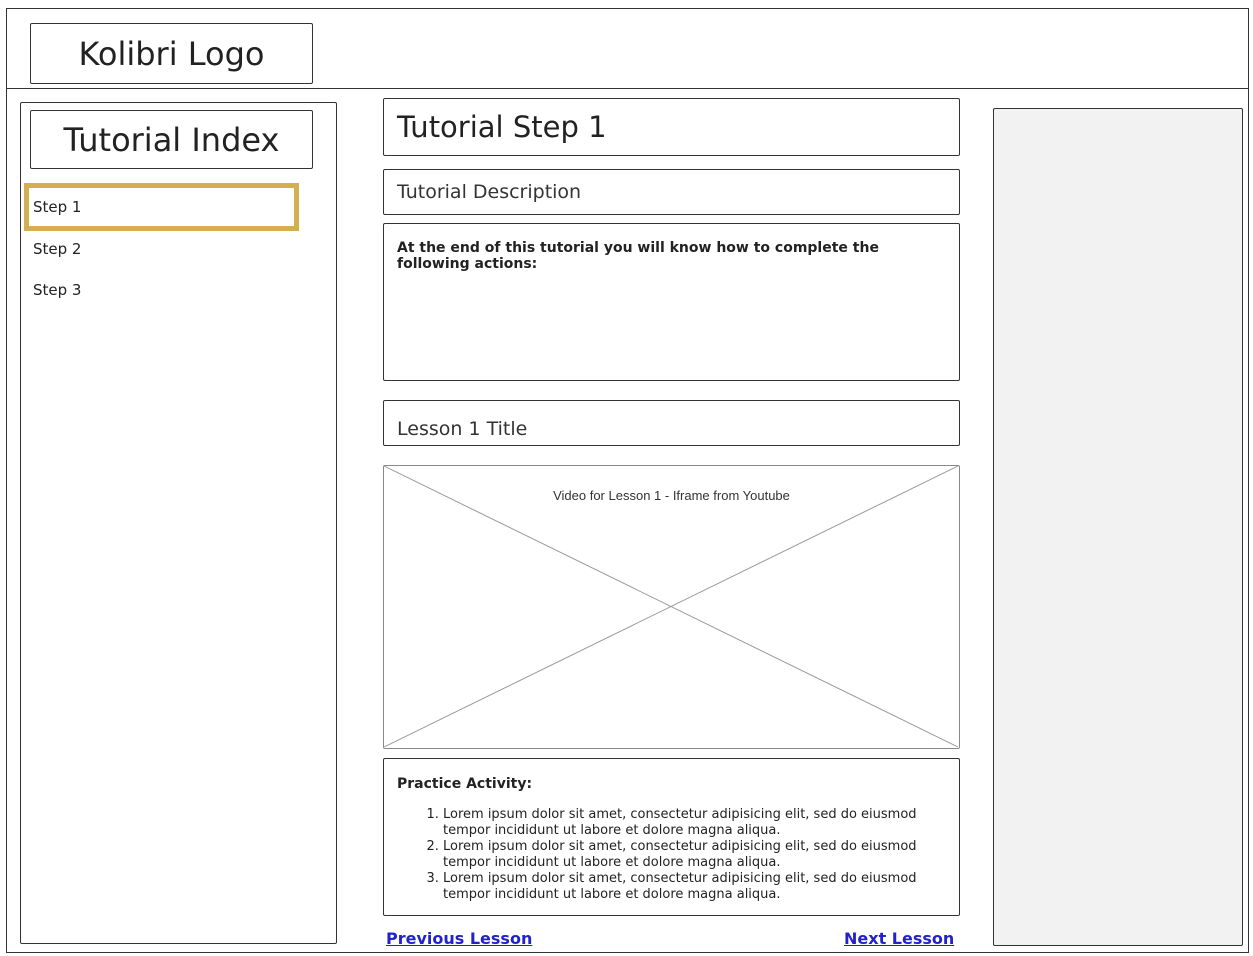 This screenshot has height=956, width=1253. Describe the element at coordinates (57, 249) in the screenshot. I see `sidebar-item-step-2: Step 2` at that location.